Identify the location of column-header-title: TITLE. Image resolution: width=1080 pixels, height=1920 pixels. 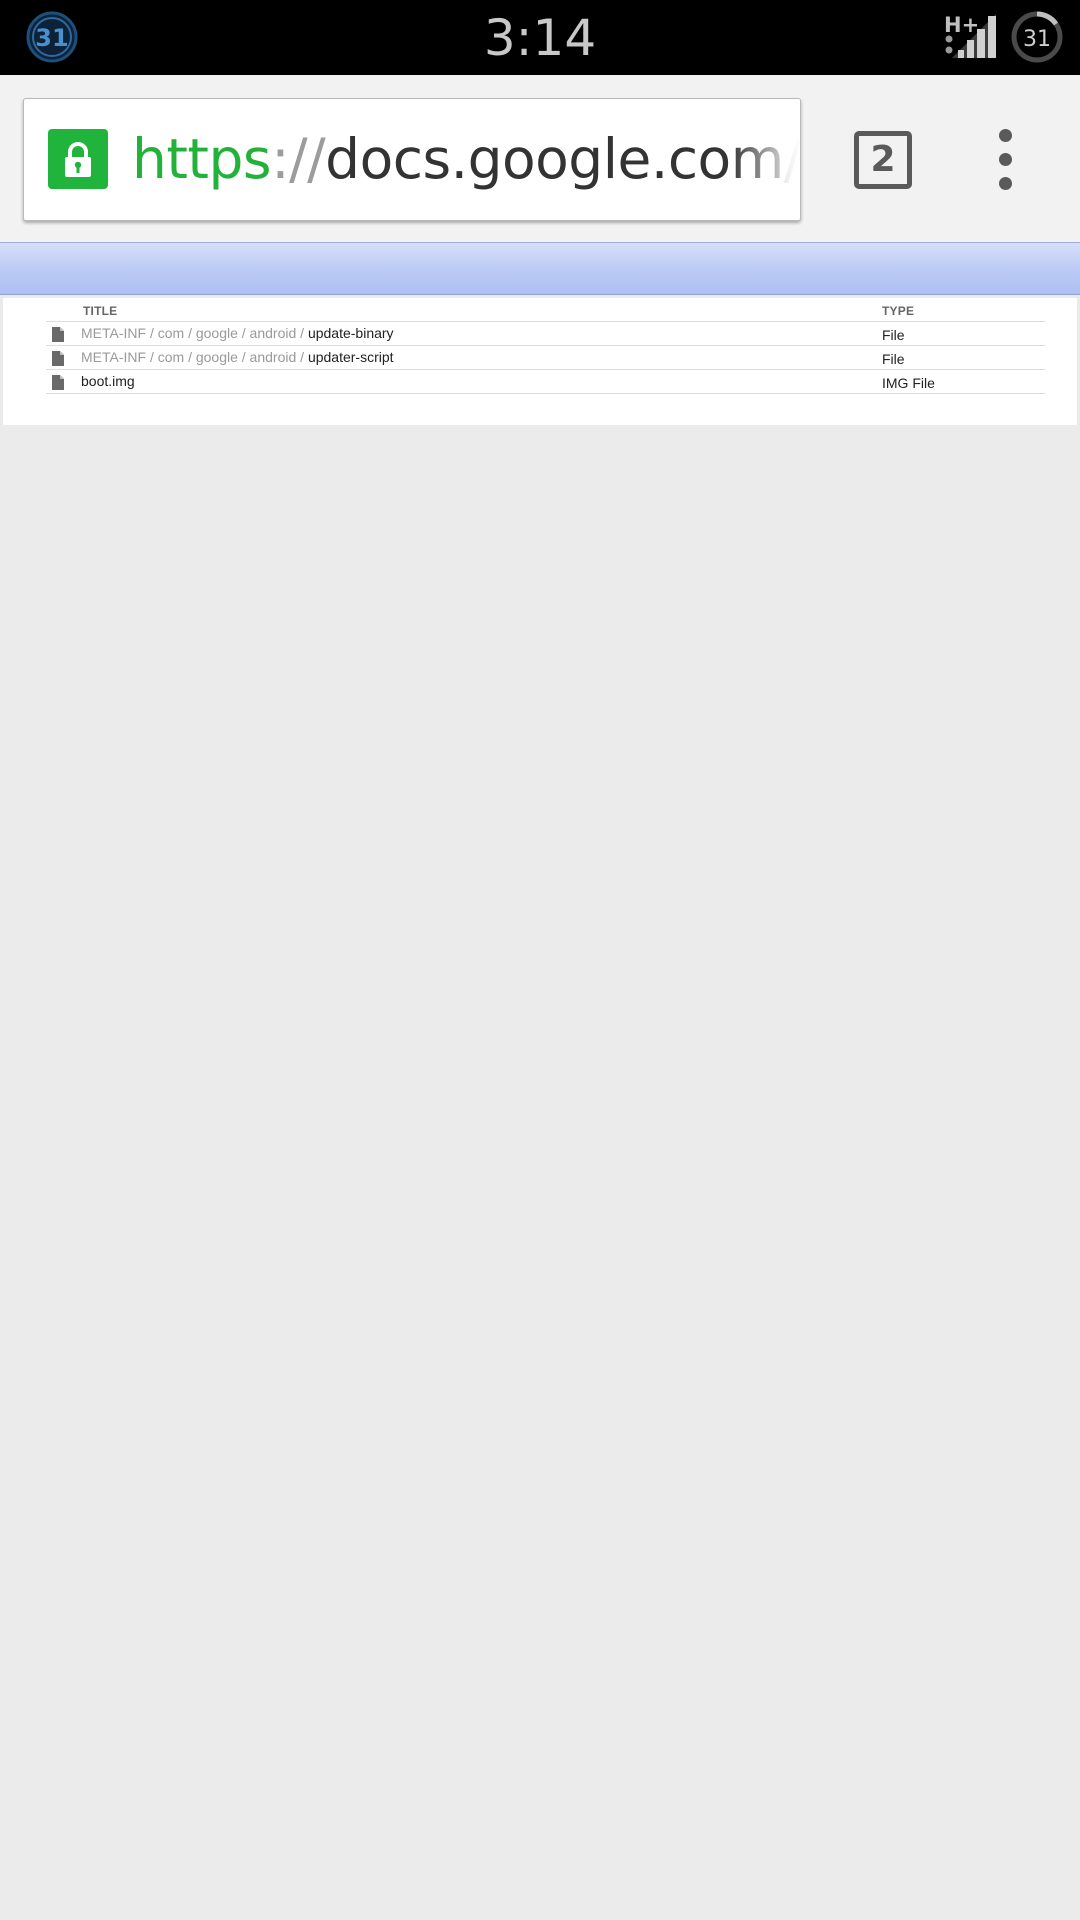
(100, 311).